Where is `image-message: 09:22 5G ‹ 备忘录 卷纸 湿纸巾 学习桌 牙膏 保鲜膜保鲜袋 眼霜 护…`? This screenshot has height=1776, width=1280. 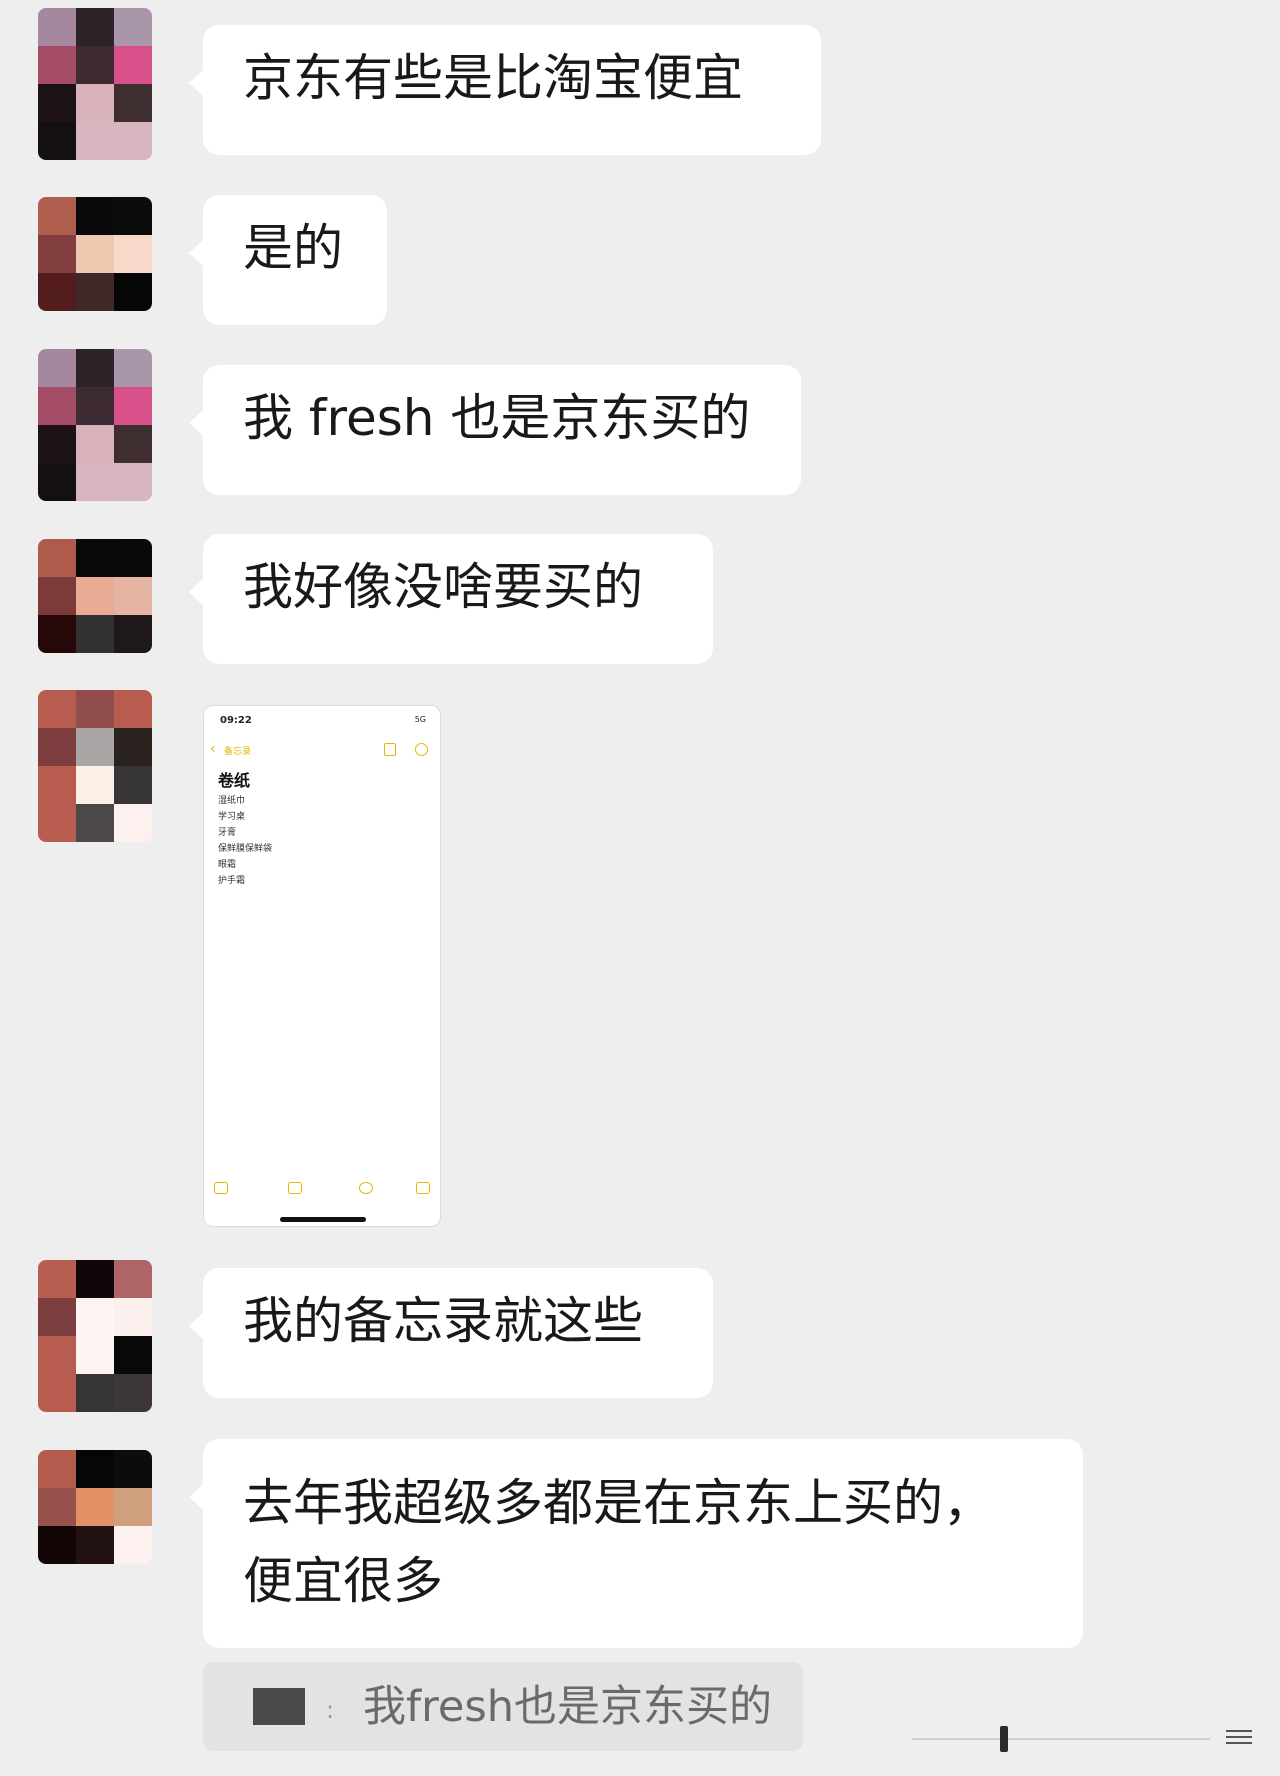
image-message: 09:22 5G ‹ 备忘录 卷纸 湿纸巾 学习桌 牙膏 保鲜膜保鲜袋 眼霜 护… is located at coordinates (322, 966).